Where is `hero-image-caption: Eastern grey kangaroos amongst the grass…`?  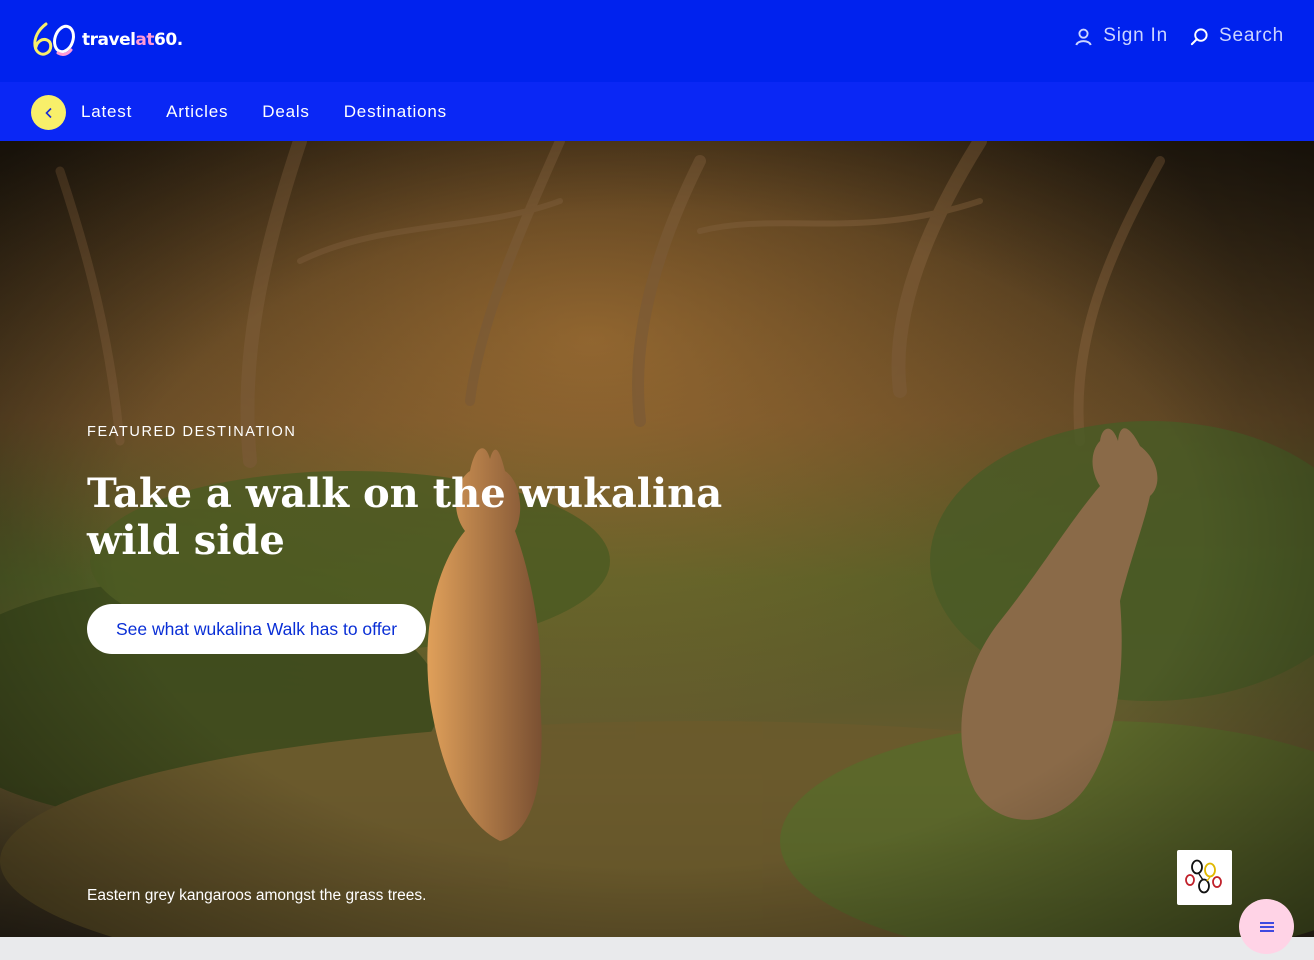
hero-image-caption: Eastern grey kangaroos amongst the grass… is located at coordinates (257, 895).